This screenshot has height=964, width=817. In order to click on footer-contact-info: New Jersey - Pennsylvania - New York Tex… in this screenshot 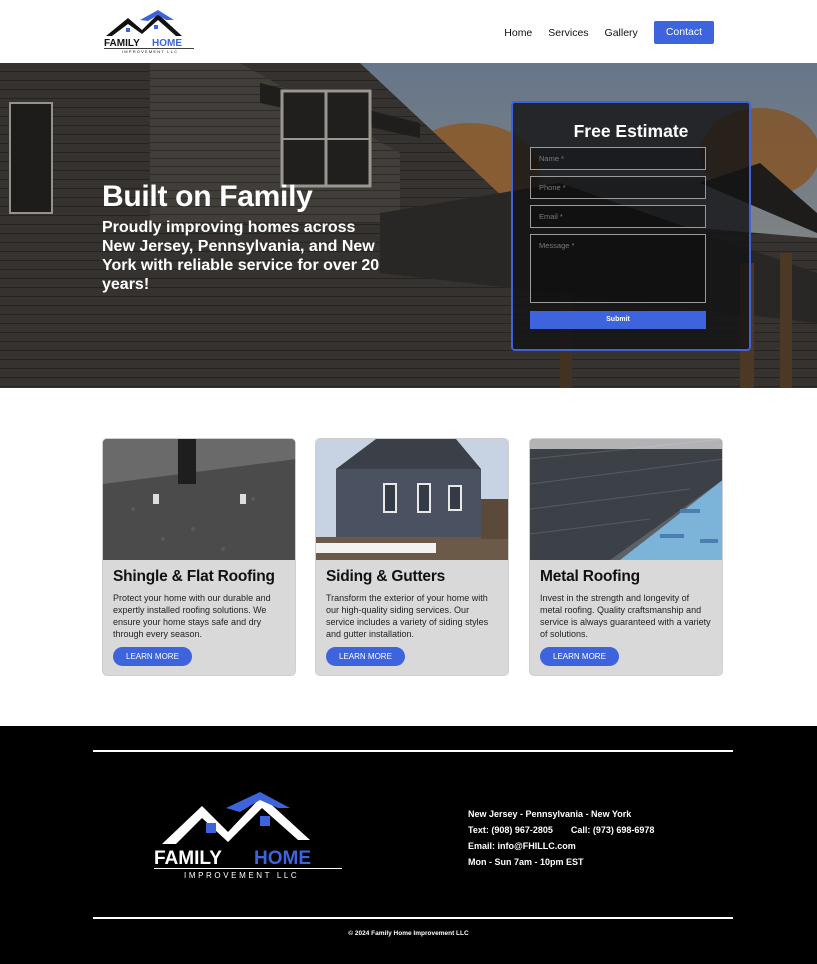, I will do `click(561, 838)`.